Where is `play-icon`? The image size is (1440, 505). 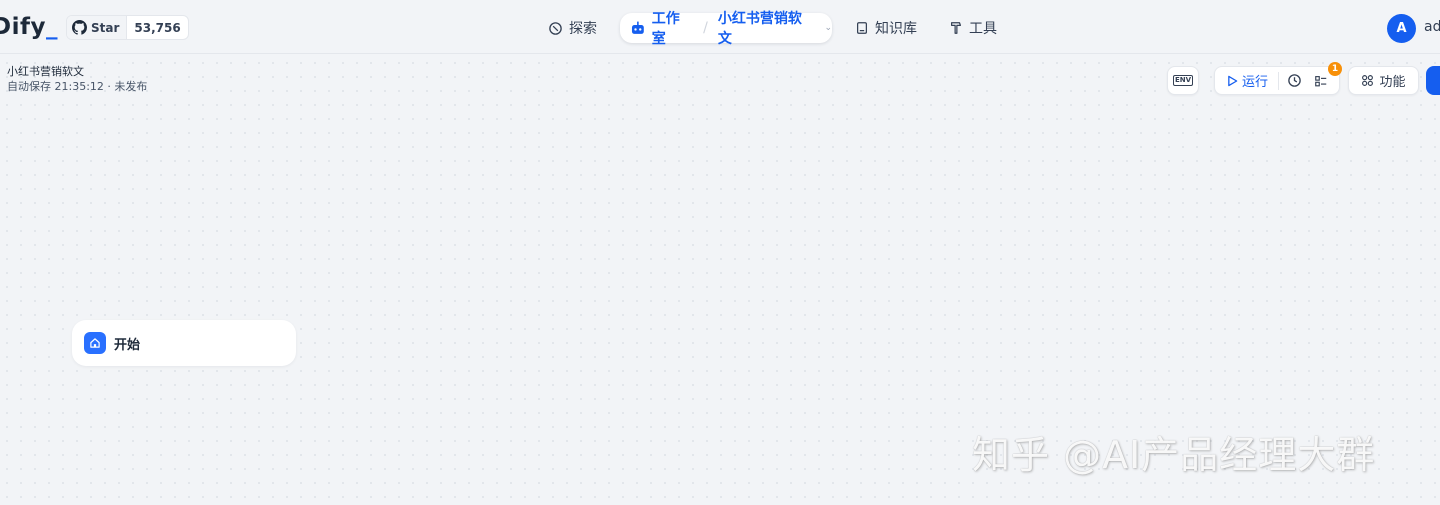 play-icon is located at coordinates (1233, 80).